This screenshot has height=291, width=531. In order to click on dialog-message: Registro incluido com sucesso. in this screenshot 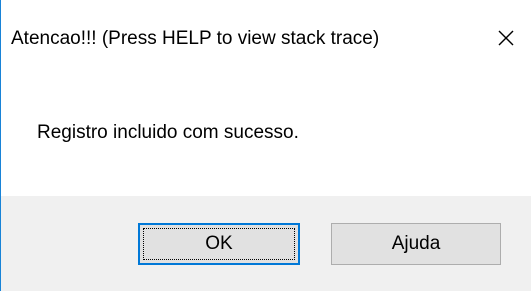, I will do `click(168, 132)`.